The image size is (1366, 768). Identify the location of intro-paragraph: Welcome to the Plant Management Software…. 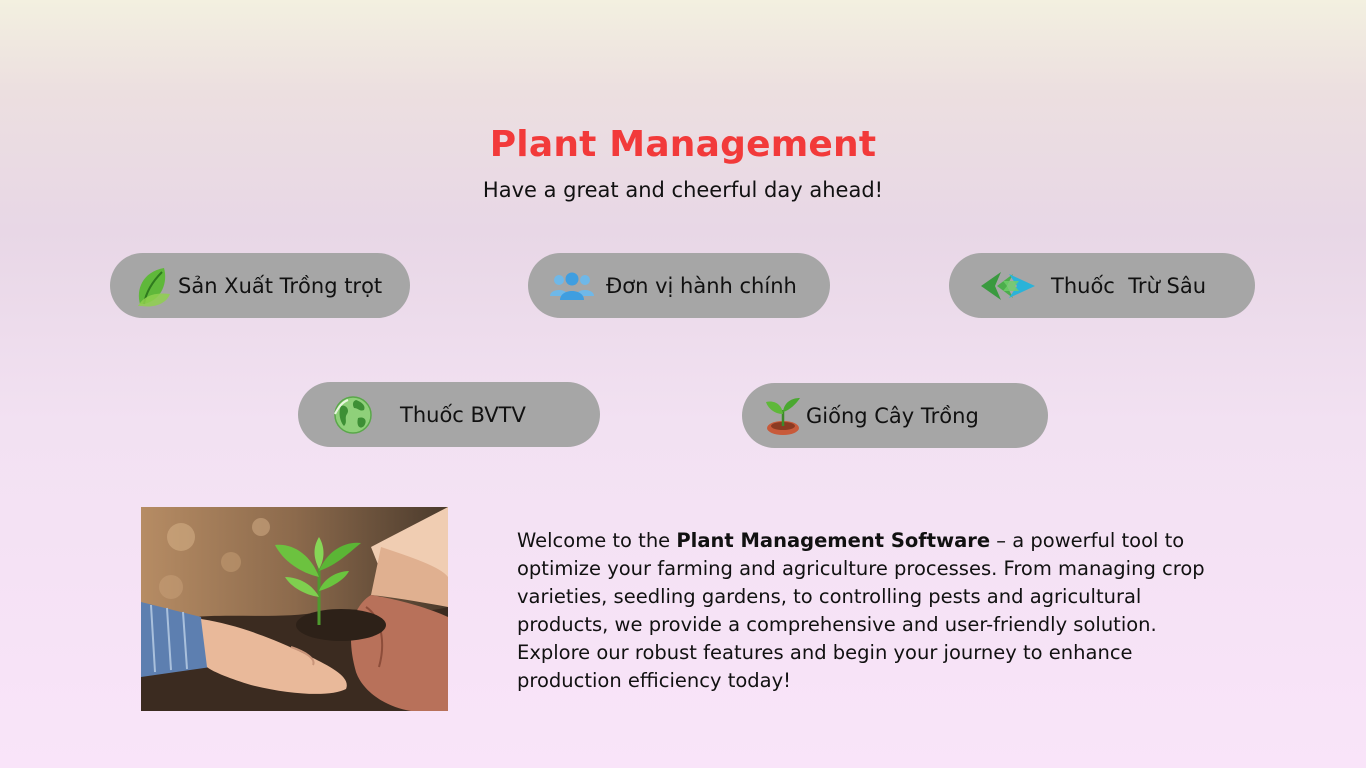
(867, 611).